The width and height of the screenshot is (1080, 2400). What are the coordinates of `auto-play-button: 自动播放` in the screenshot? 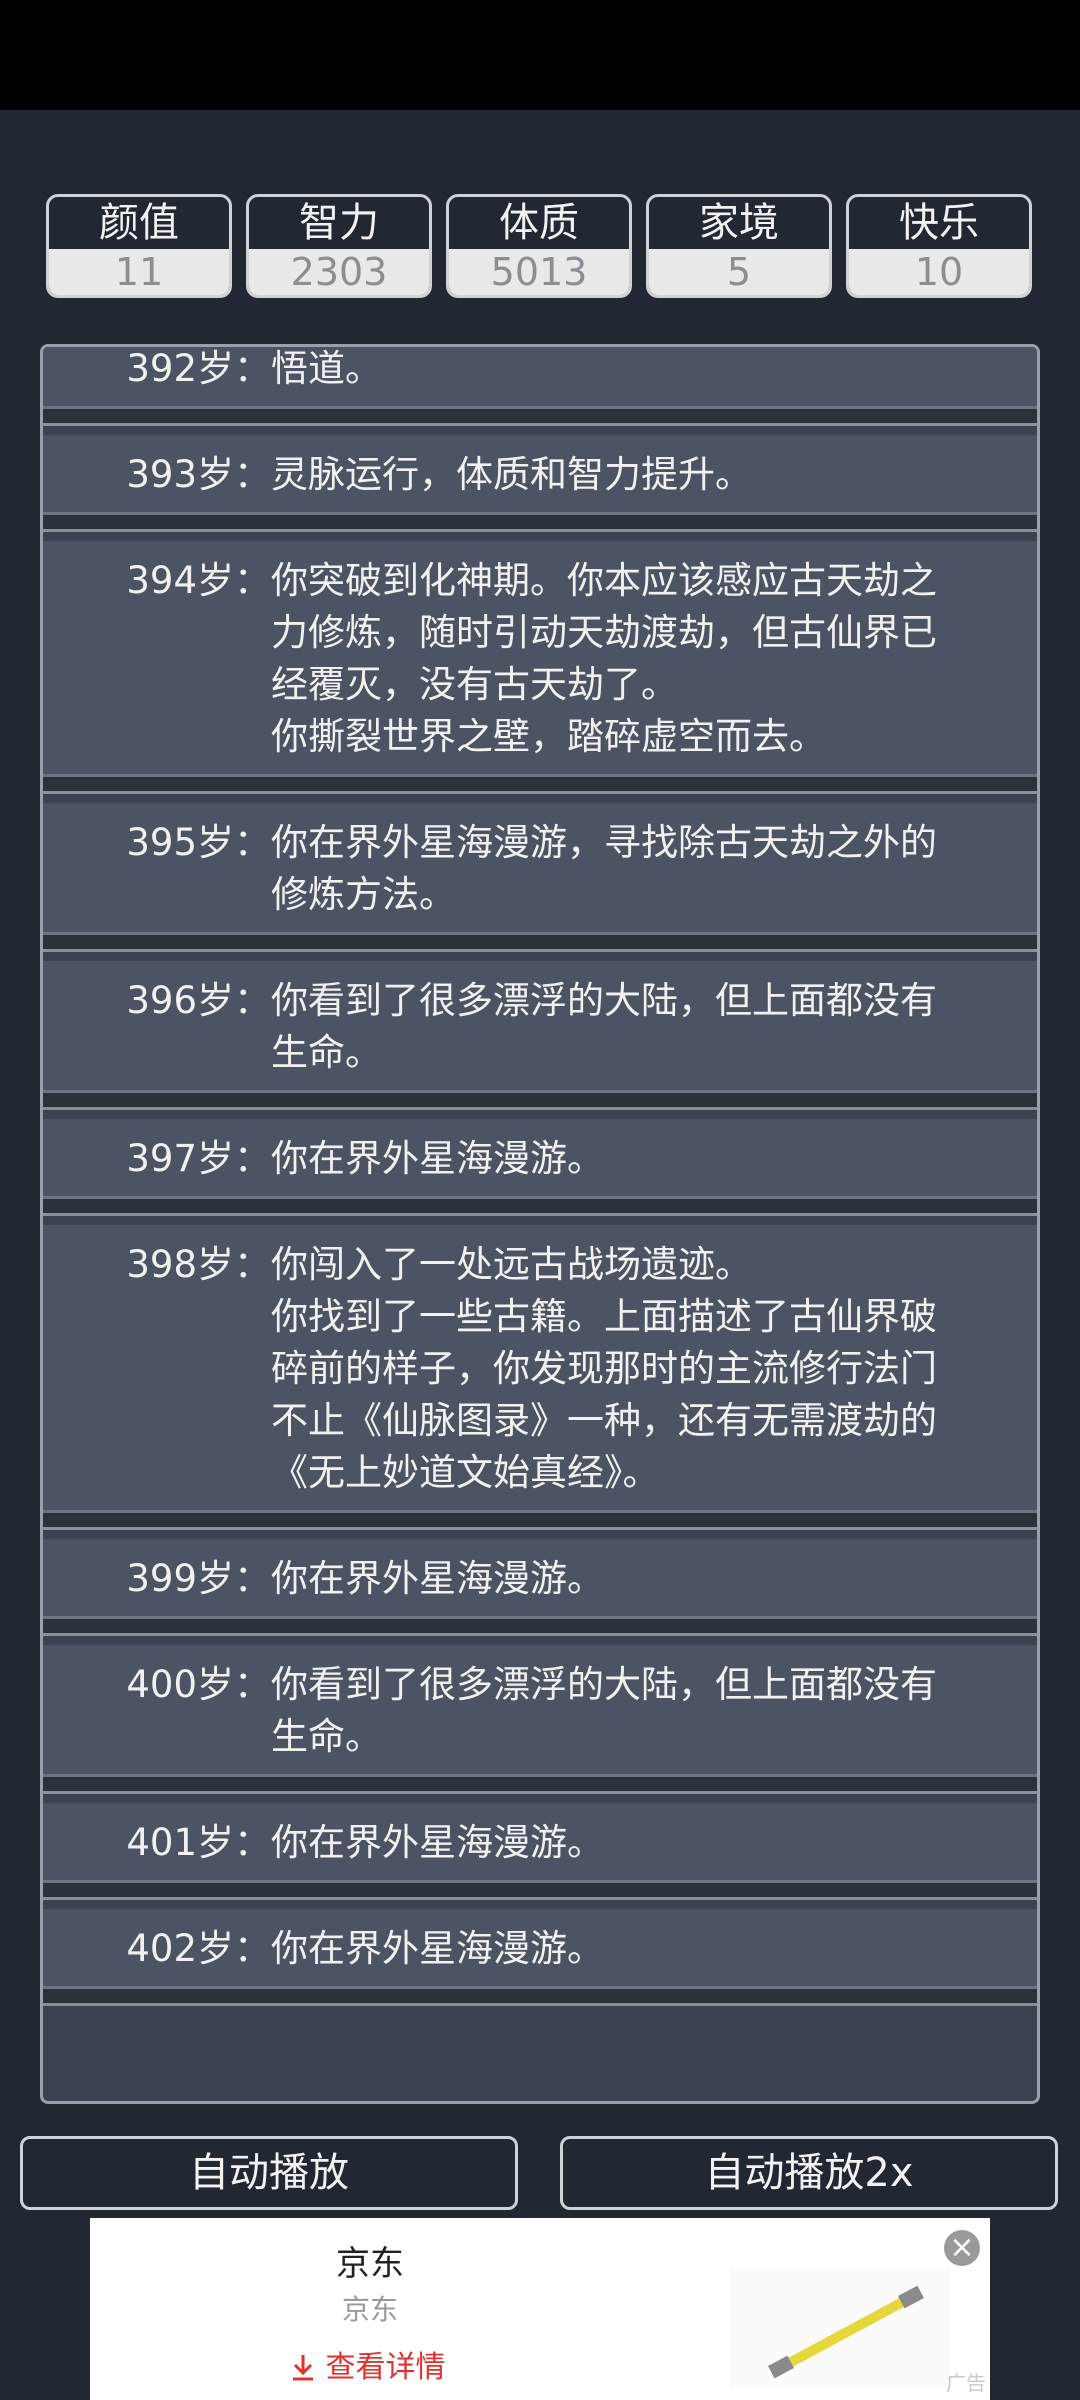 It's located at (269, 2173).